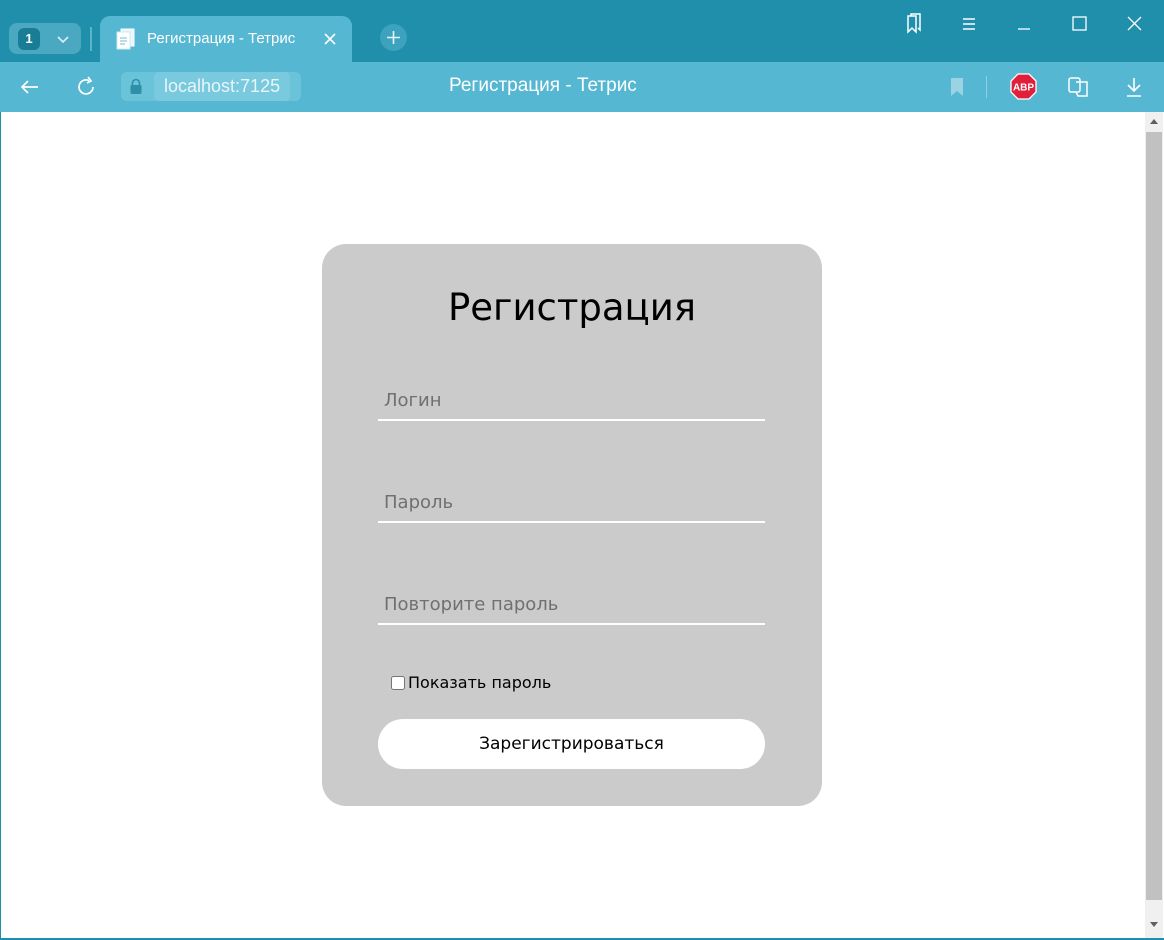 Image resolution: width=1164 pixels, height=940 pixels. Describe the element at coordinates (543, 85) in the screenshot. I see `page-title-display: Регистрация - Тетрис` at that location.